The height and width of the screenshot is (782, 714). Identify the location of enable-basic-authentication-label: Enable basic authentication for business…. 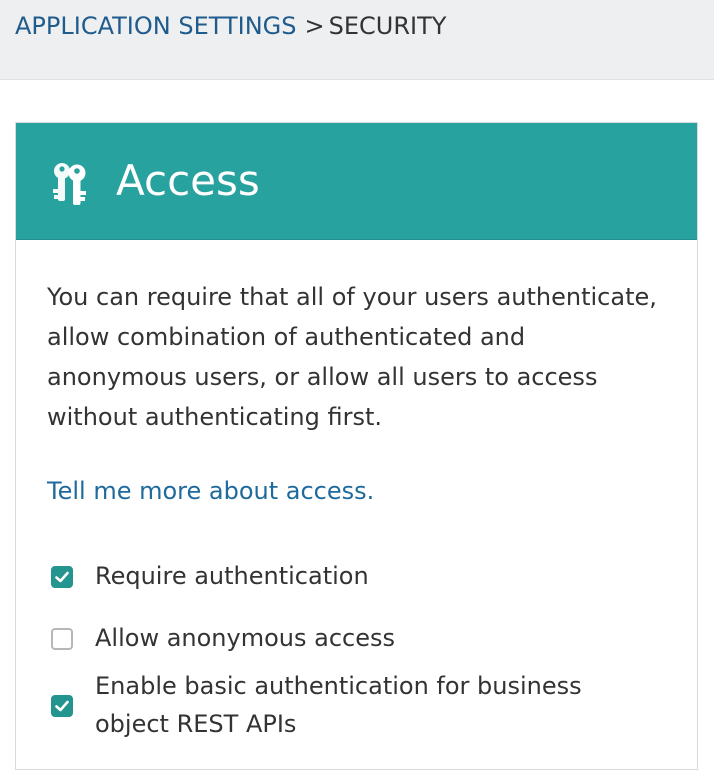
(338, 705).